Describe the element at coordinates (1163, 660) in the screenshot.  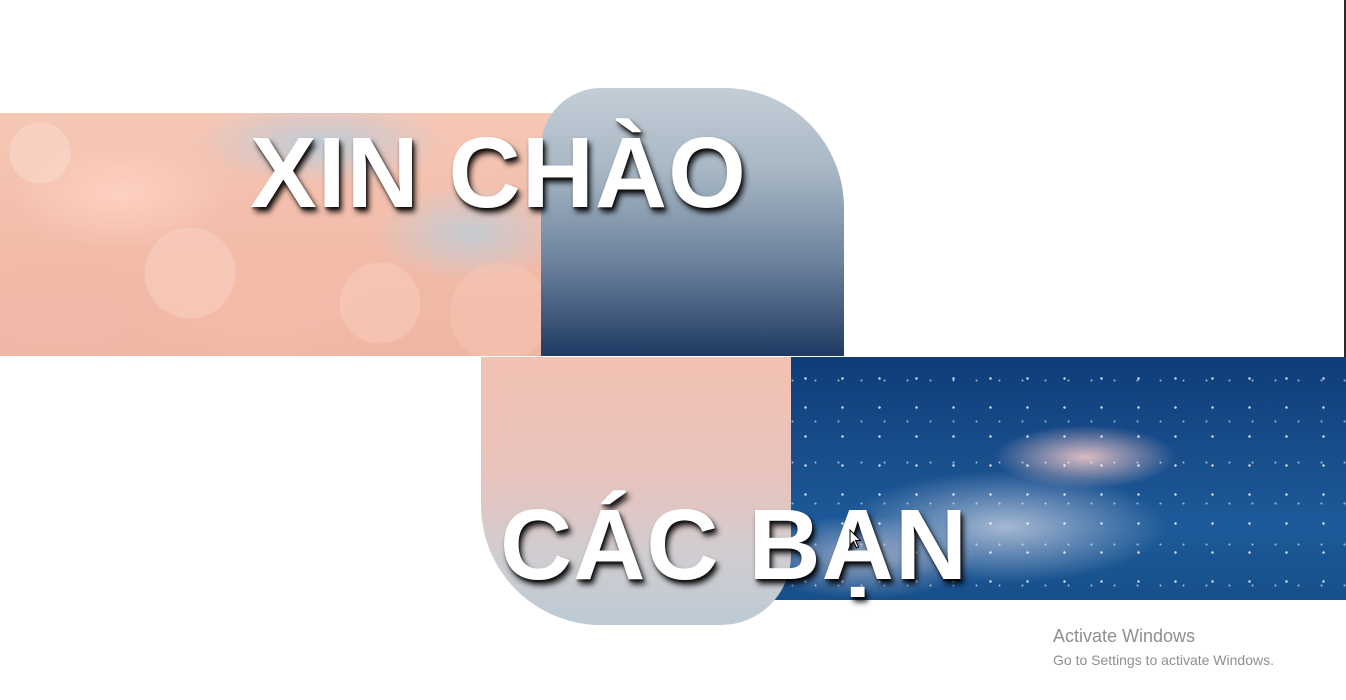
I see `watermark-subtitle: Go to Settings to activate Windows.` at that location.